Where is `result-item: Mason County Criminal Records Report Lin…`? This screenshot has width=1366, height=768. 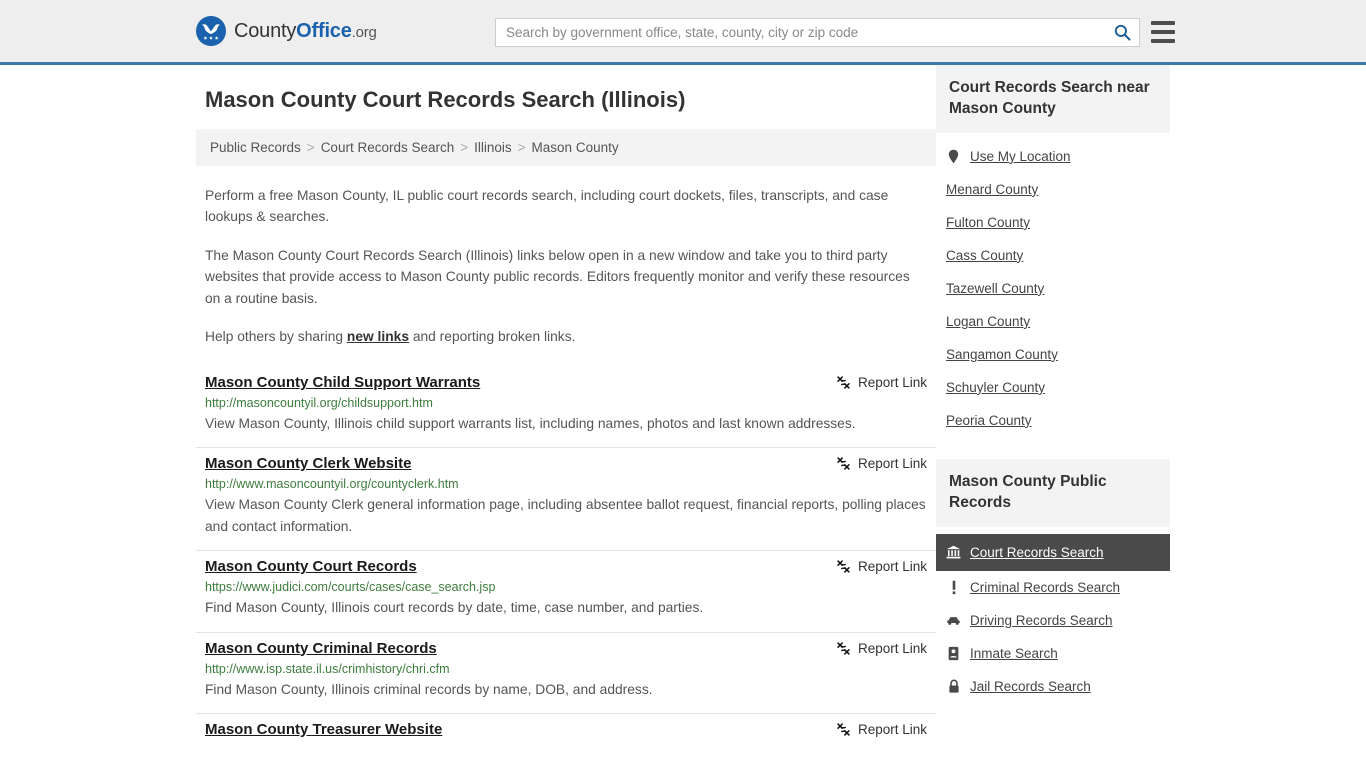
result-item: Mason County Criminal Records Report Lin… is located at coordinates (566, 673).